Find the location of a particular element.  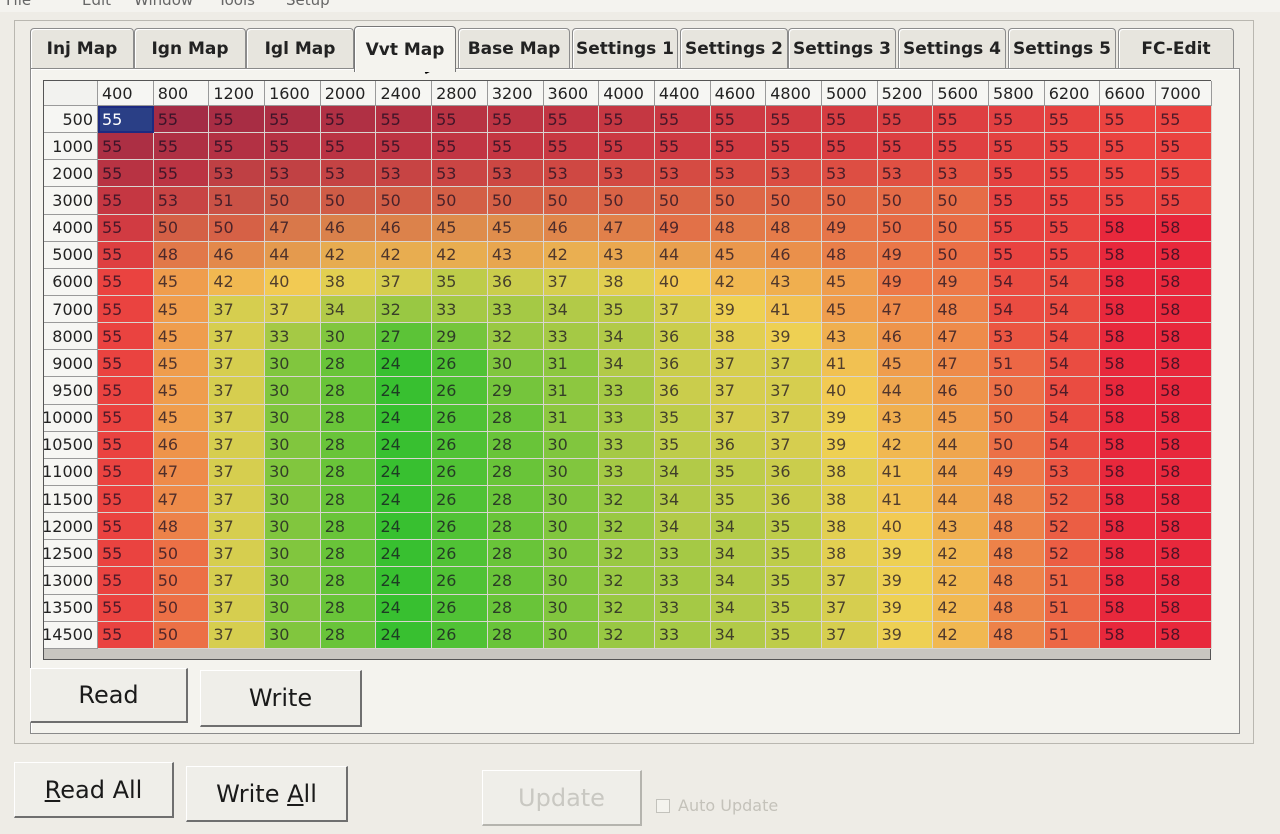

table-cell: 26 is located at coordinates (460, 472).